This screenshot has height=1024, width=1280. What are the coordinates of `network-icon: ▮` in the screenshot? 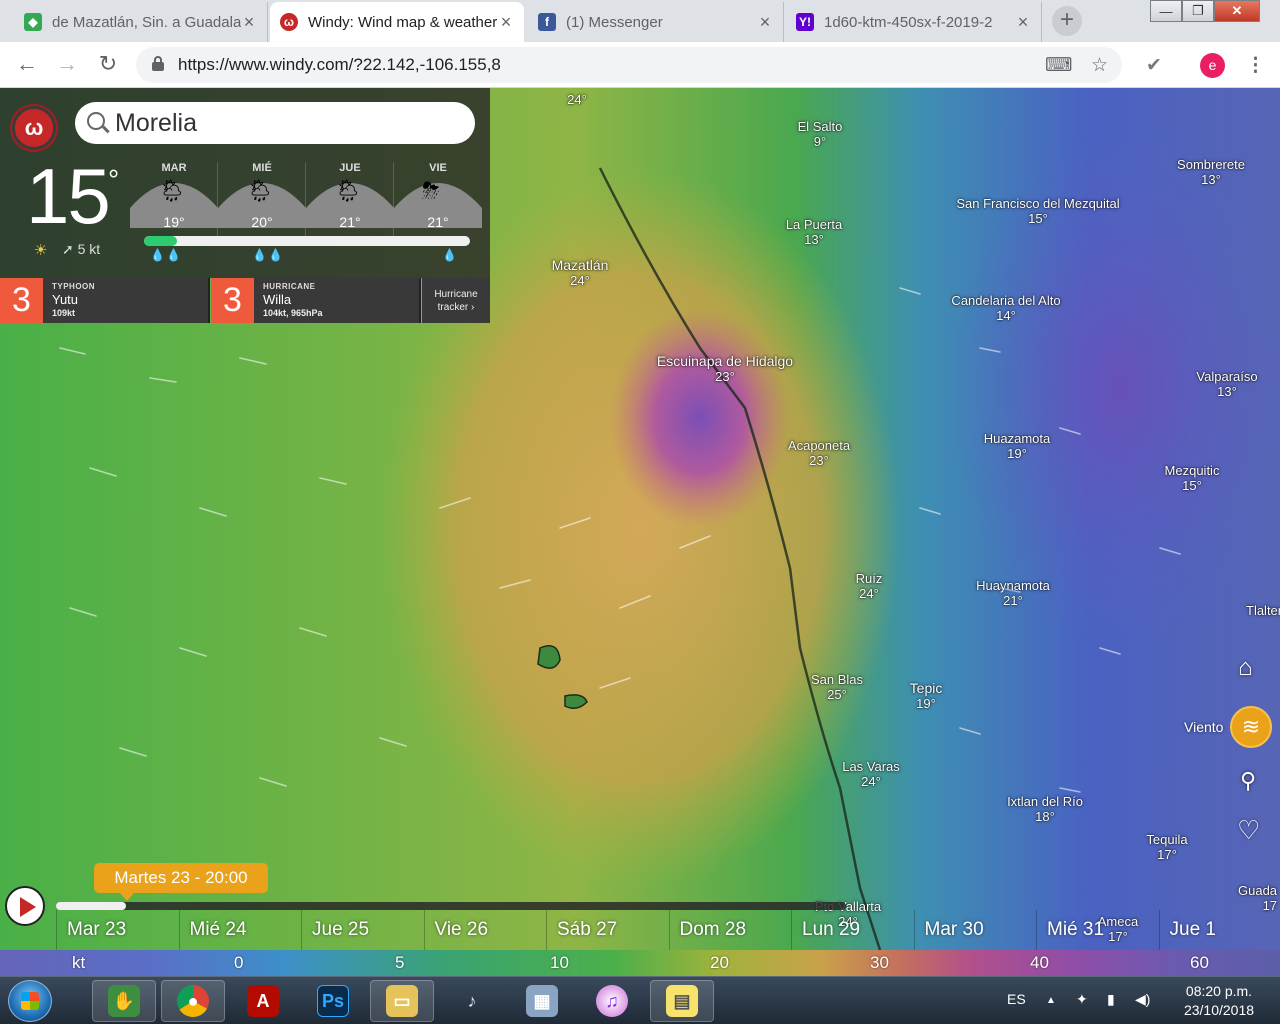 It's located at (1111, 999).